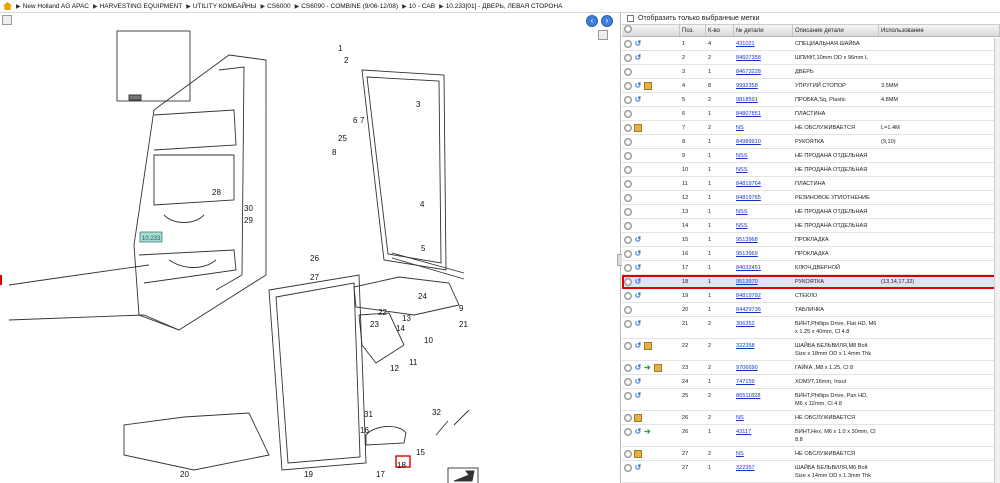 The height and width of the screenshot is (483, 1000). What do you see at coordinates (380, 474) in the screenshot?
I see `callout-17: 17` at bounding box center [380, 474].